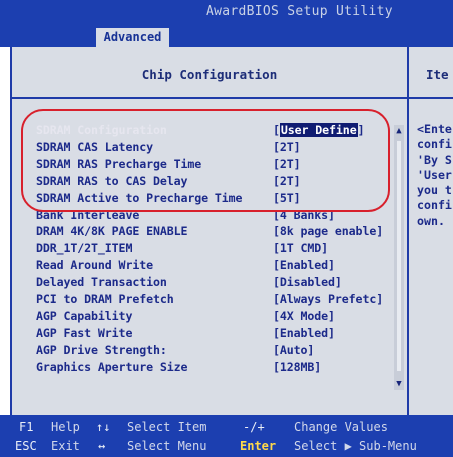  I want to click on app-title: AwardBIOS Setup Utility, so click(299, 11).